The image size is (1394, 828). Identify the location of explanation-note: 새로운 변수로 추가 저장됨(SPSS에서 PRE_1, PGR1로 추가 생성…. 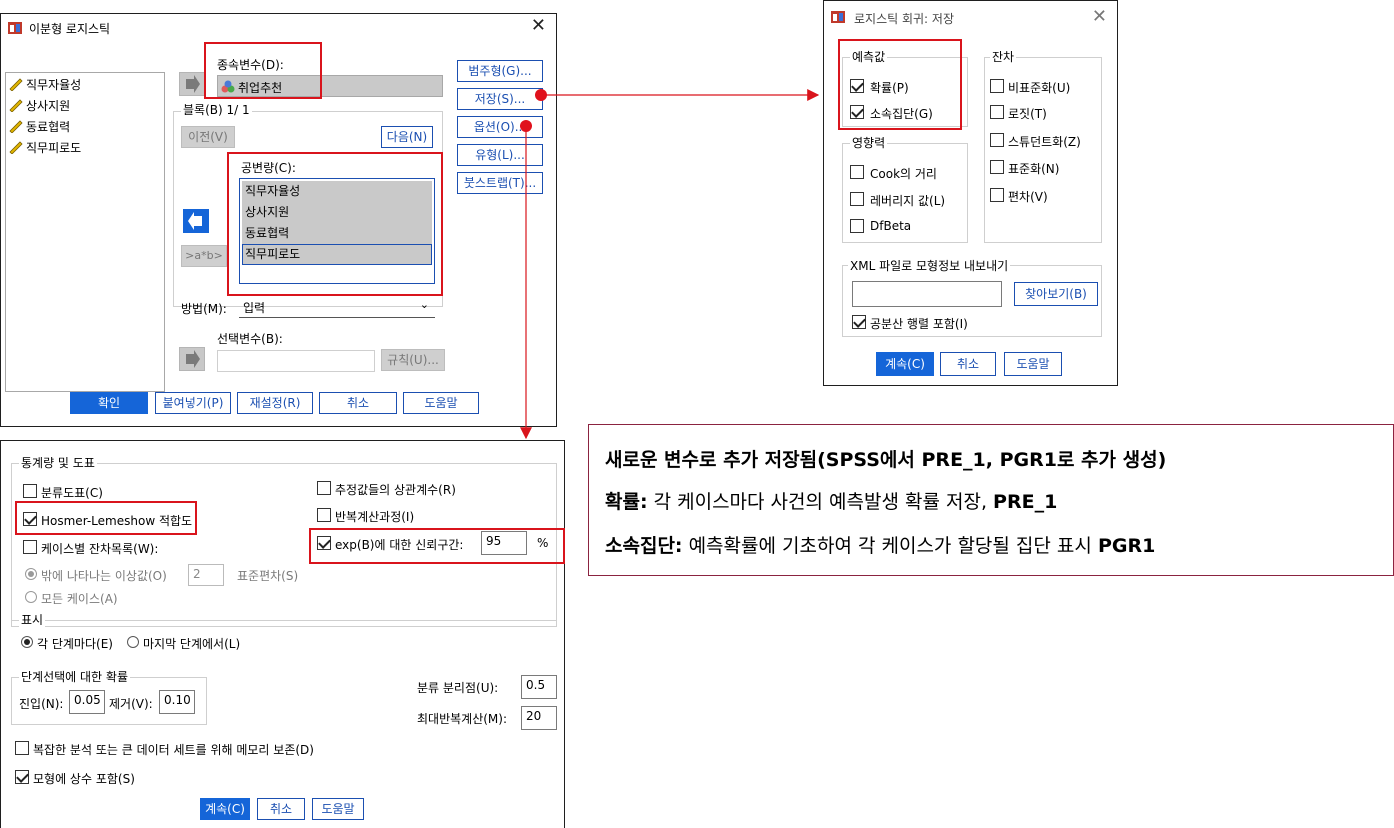
(991, 500).